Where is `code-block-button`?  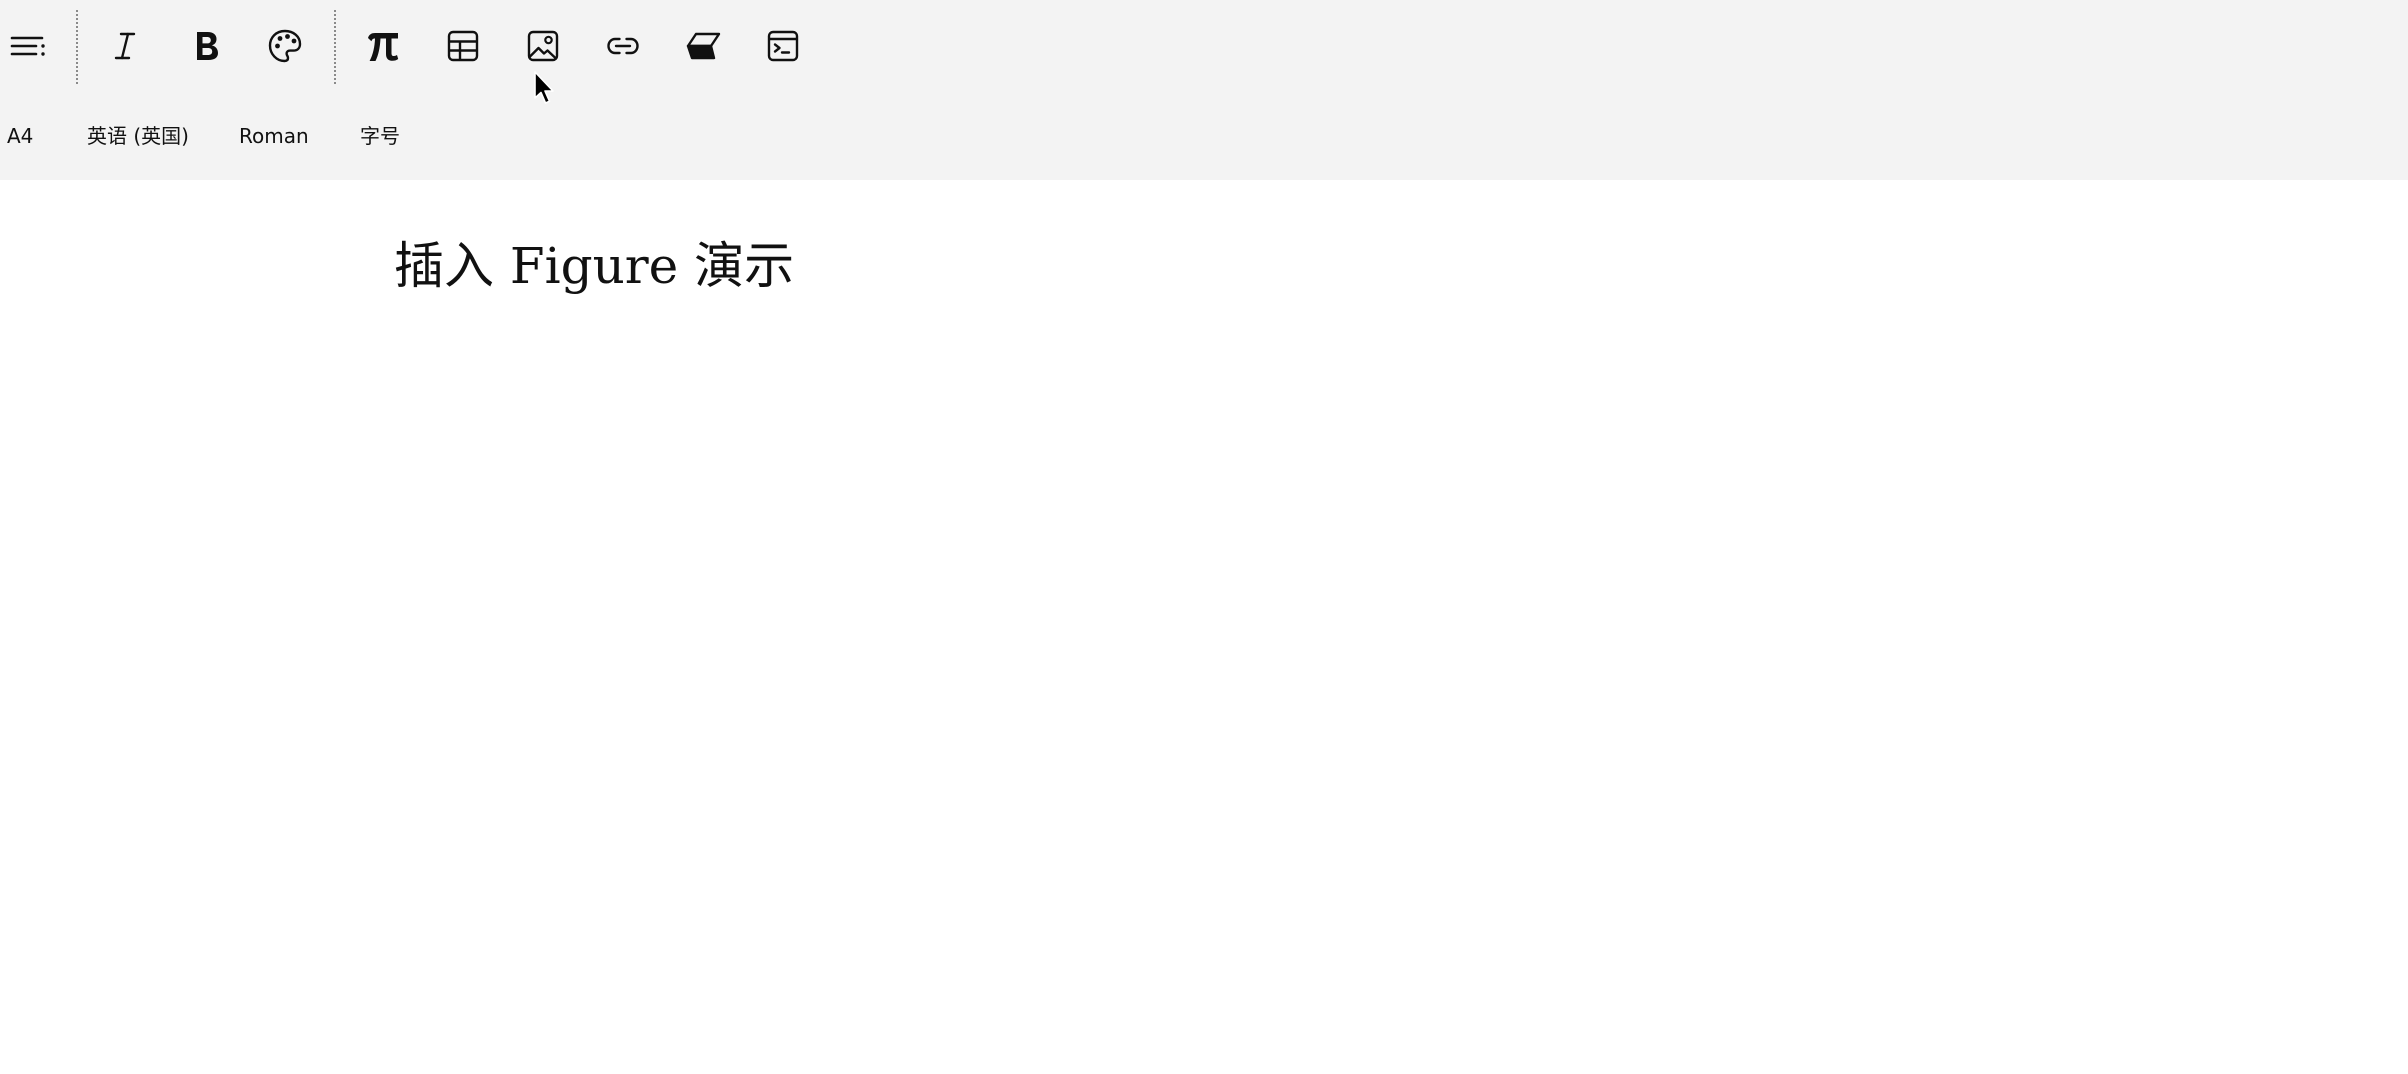
code-block-button is located at coordinates (783, 46).